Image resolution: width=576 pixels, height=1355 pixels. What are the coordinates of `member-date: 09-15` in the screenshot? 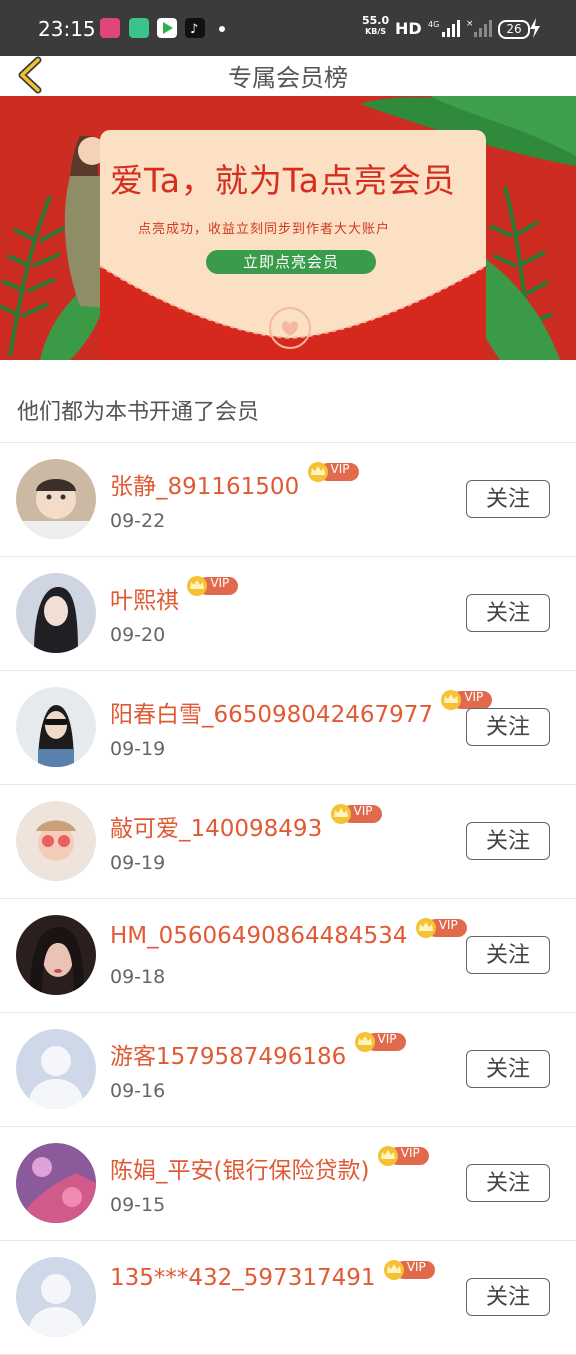 It's located at (138, 1205).